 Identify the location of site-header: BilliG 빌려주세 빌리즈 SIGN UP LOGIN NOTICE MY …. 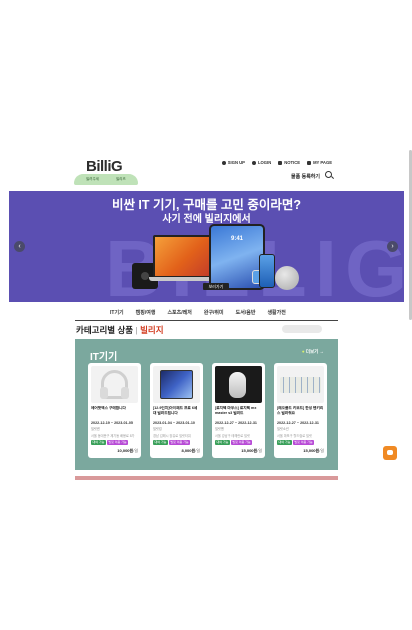
(206, 173).